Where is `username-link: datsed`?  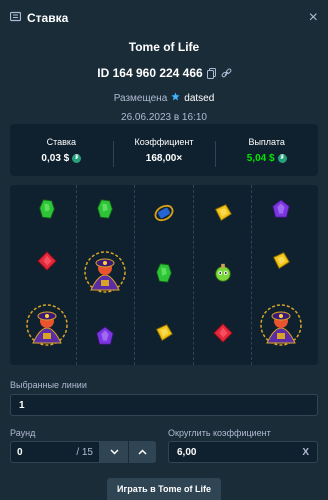
username-link: datsed is located at coordinates (199, 98).